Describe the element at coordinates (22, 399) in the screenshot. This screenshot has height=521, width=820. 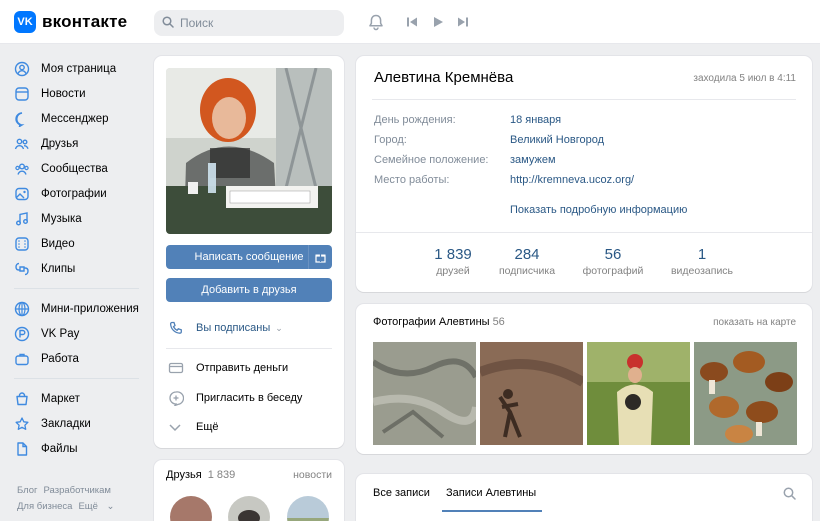
I see `market-icon` at that location.